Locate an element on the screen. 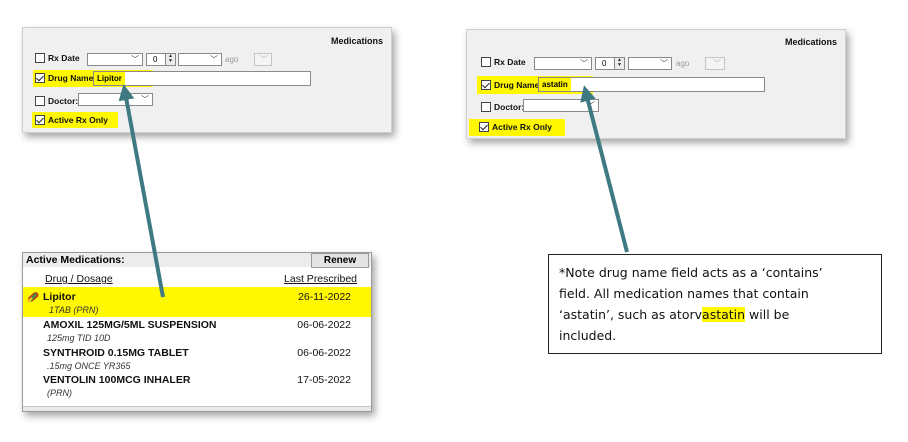 The height and width of the screenshot is (442, 908). arrow-astatin is located at coordinates (604, 169).